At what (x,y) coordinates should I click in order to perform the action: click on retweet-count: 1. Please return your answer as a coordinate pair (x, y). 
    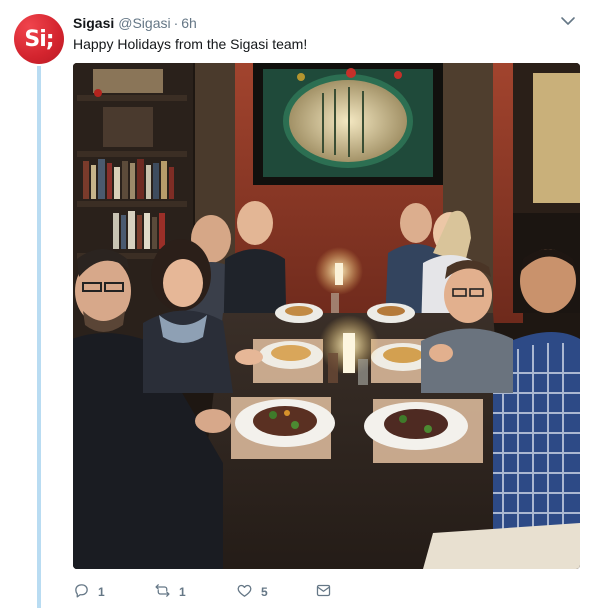
    Looking at the image, I should click on (182, 592).